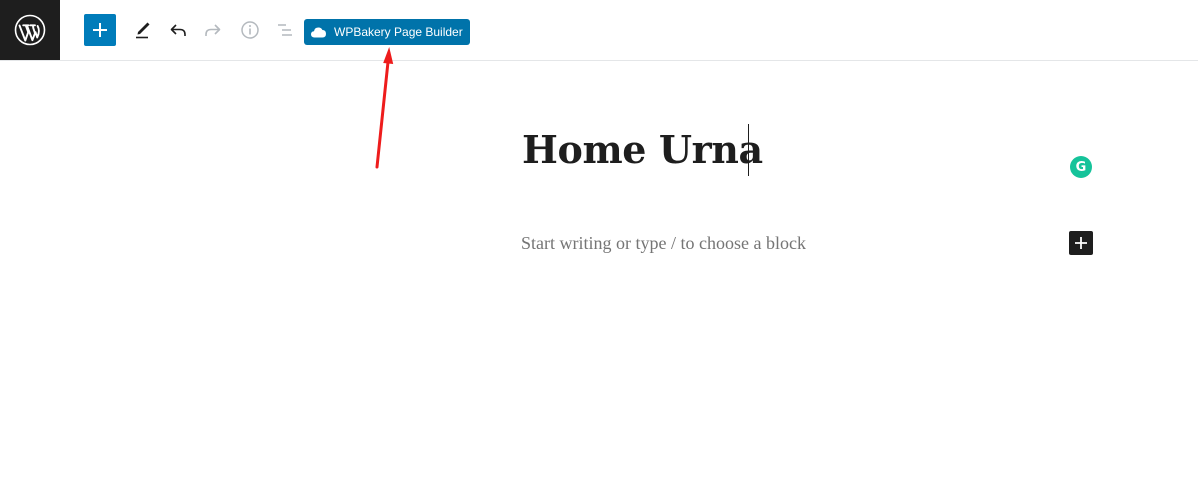 The height and width of the screenshot is (491, 1198). Describe the element at coordinates (318, 32) in the screenshot. I see `cloud-icon` at that location.